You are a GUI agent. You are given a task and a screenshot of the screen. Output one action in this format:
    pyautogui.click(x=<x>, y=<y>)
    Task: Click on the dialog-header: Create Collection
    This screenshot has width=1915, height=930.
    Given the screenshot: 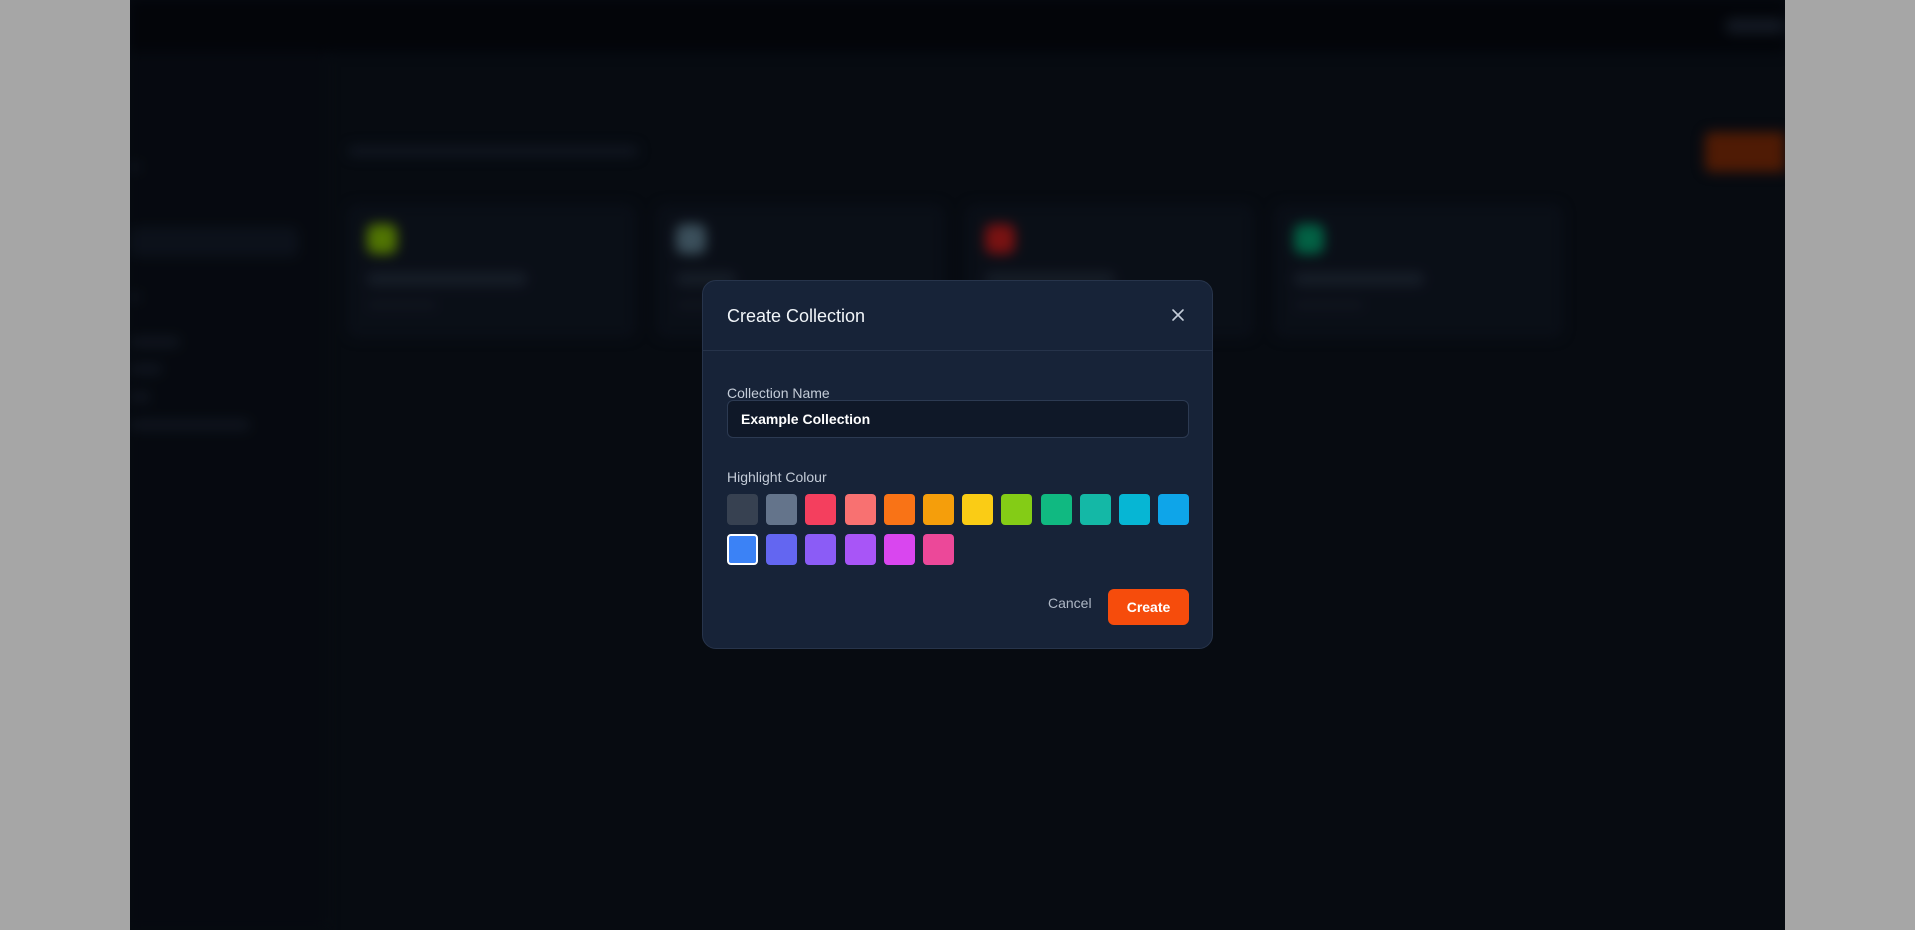 What is the action you would take?
    pyautogui.click(x=957, y=316)
    